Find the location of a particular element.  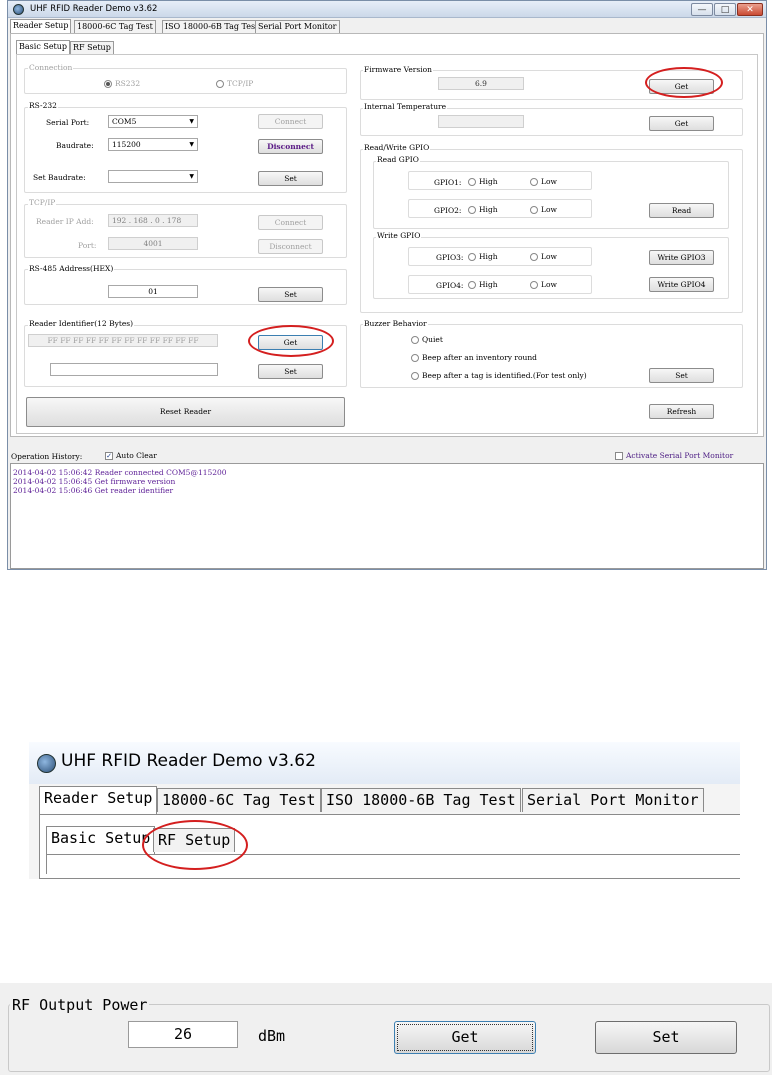

highlight-circle-get-identifier is located at coordinates (291, 341).